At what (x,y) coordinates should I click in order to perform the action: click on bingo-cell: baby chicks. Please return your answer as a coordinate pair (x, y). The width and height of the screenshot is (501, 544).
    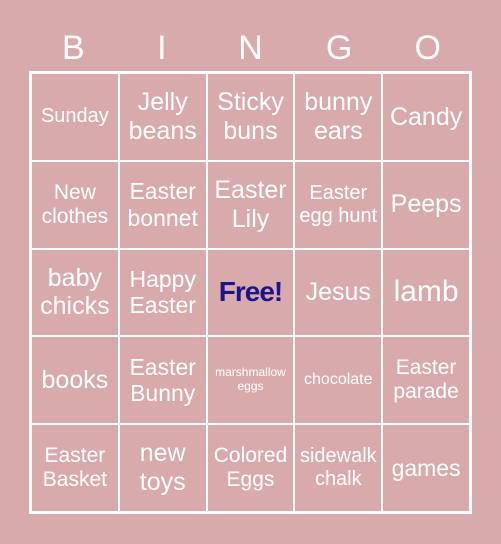
    Looking at the image, I should click on (75, 292).